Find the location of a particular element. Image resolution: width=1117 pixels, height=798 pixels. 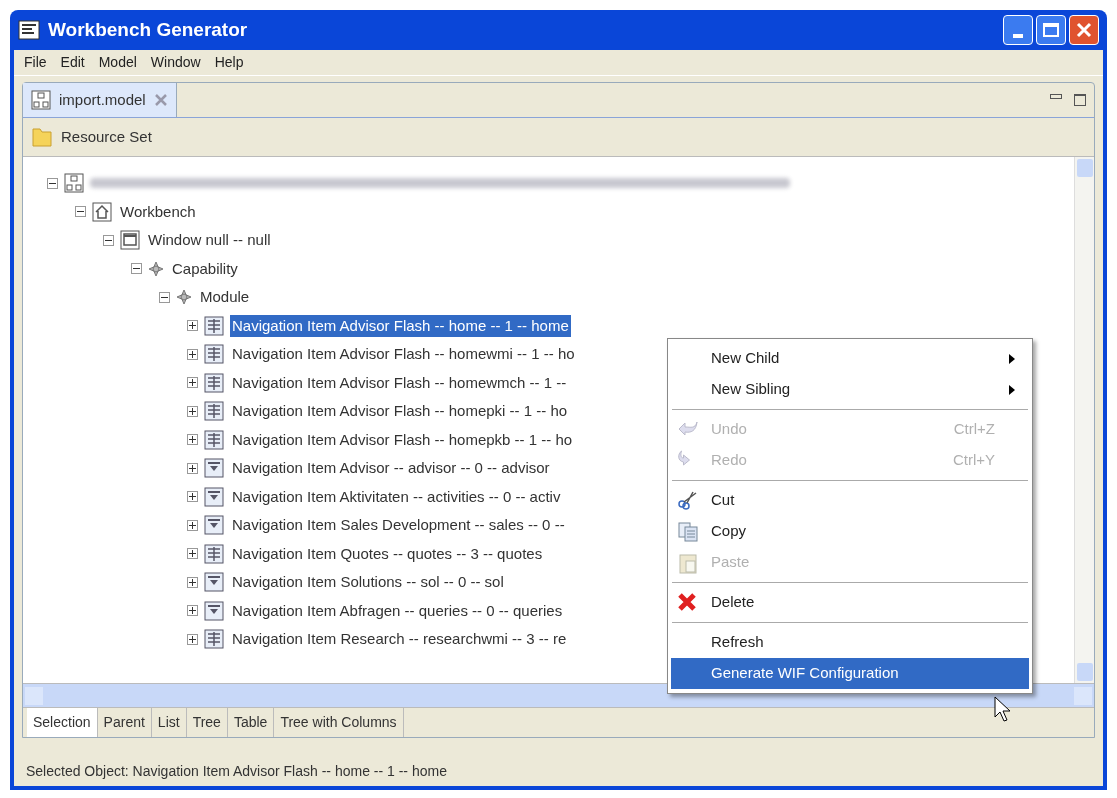

menu-item: Help is located at coordinates (229, 62).